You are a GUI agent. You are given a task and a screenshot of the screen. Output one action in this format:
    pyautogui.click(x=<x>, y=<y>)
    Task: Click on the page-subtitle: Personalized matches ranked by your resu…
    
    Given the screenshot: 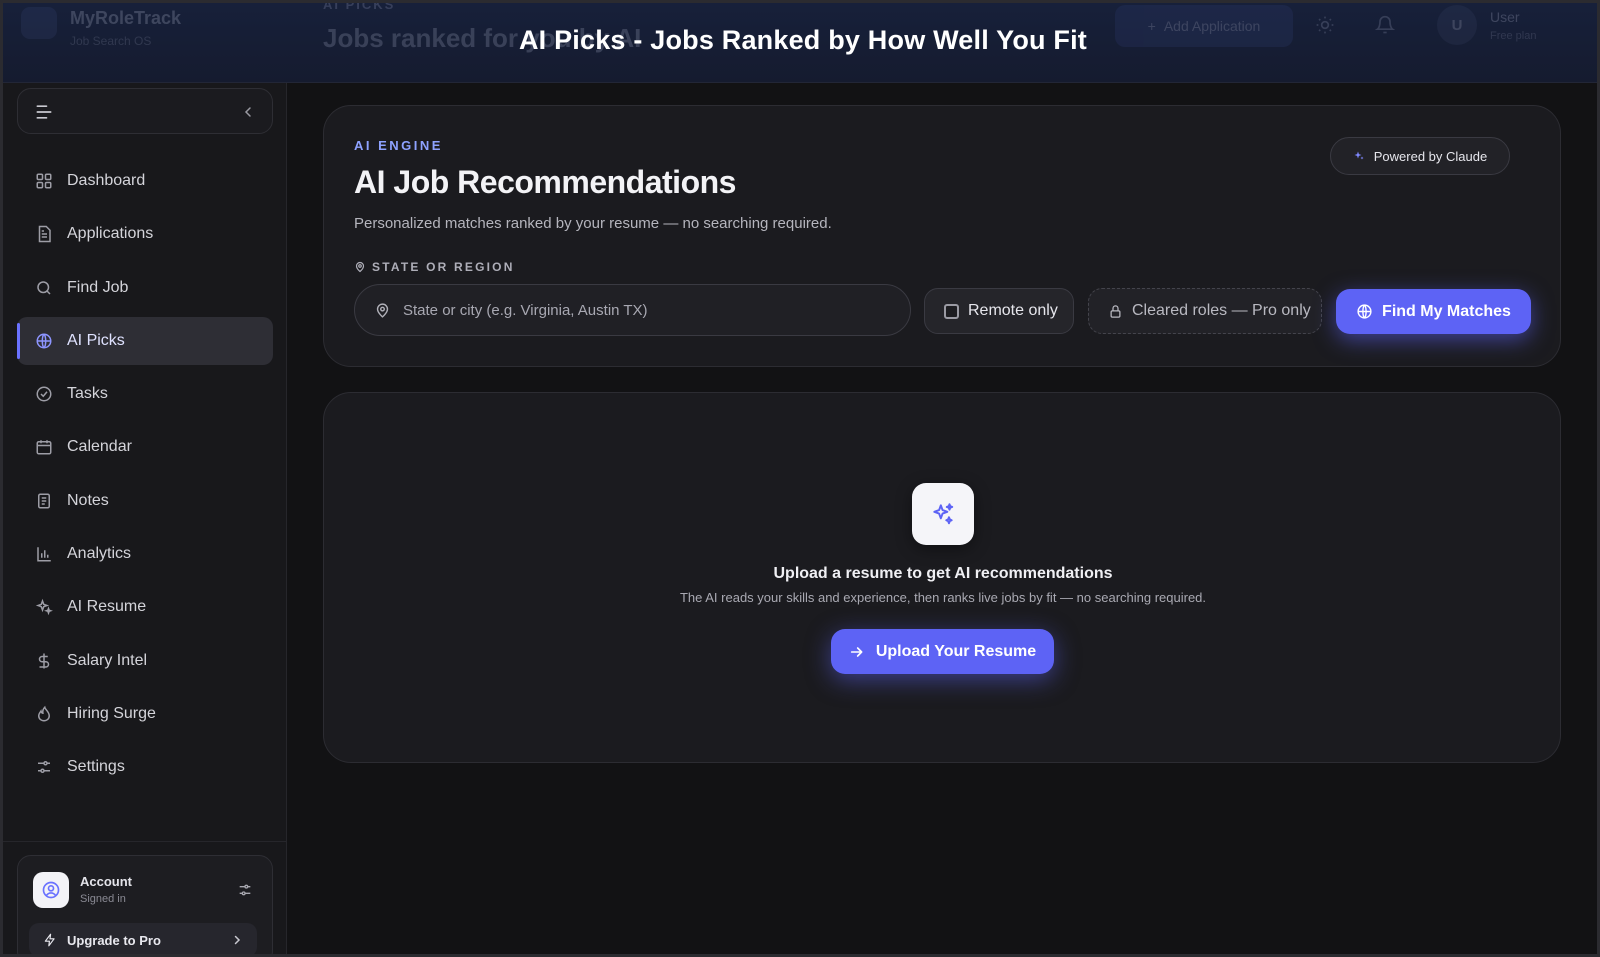 What is the action you would take?
    pyautogui.click(x=593, y=223)
    